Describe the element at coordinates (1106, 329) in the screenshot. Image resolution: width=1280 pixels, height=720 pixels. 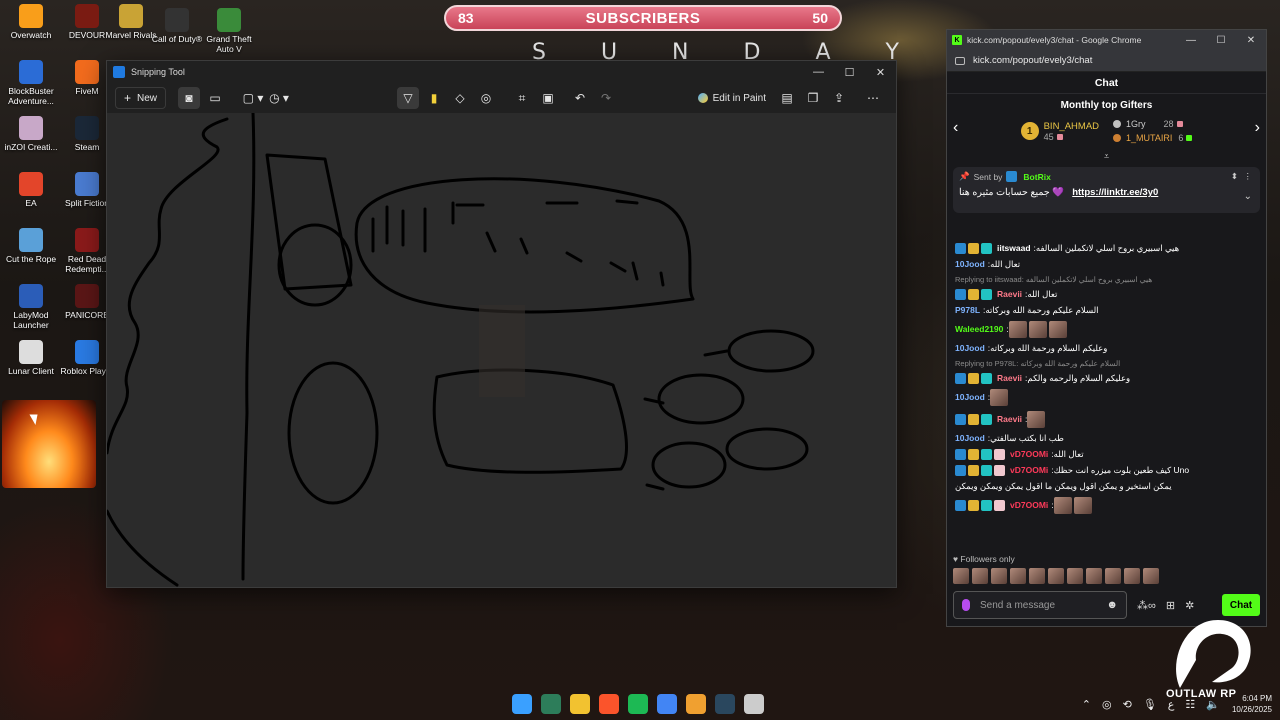
I see `chat-message: Waleed2190:` at that location.